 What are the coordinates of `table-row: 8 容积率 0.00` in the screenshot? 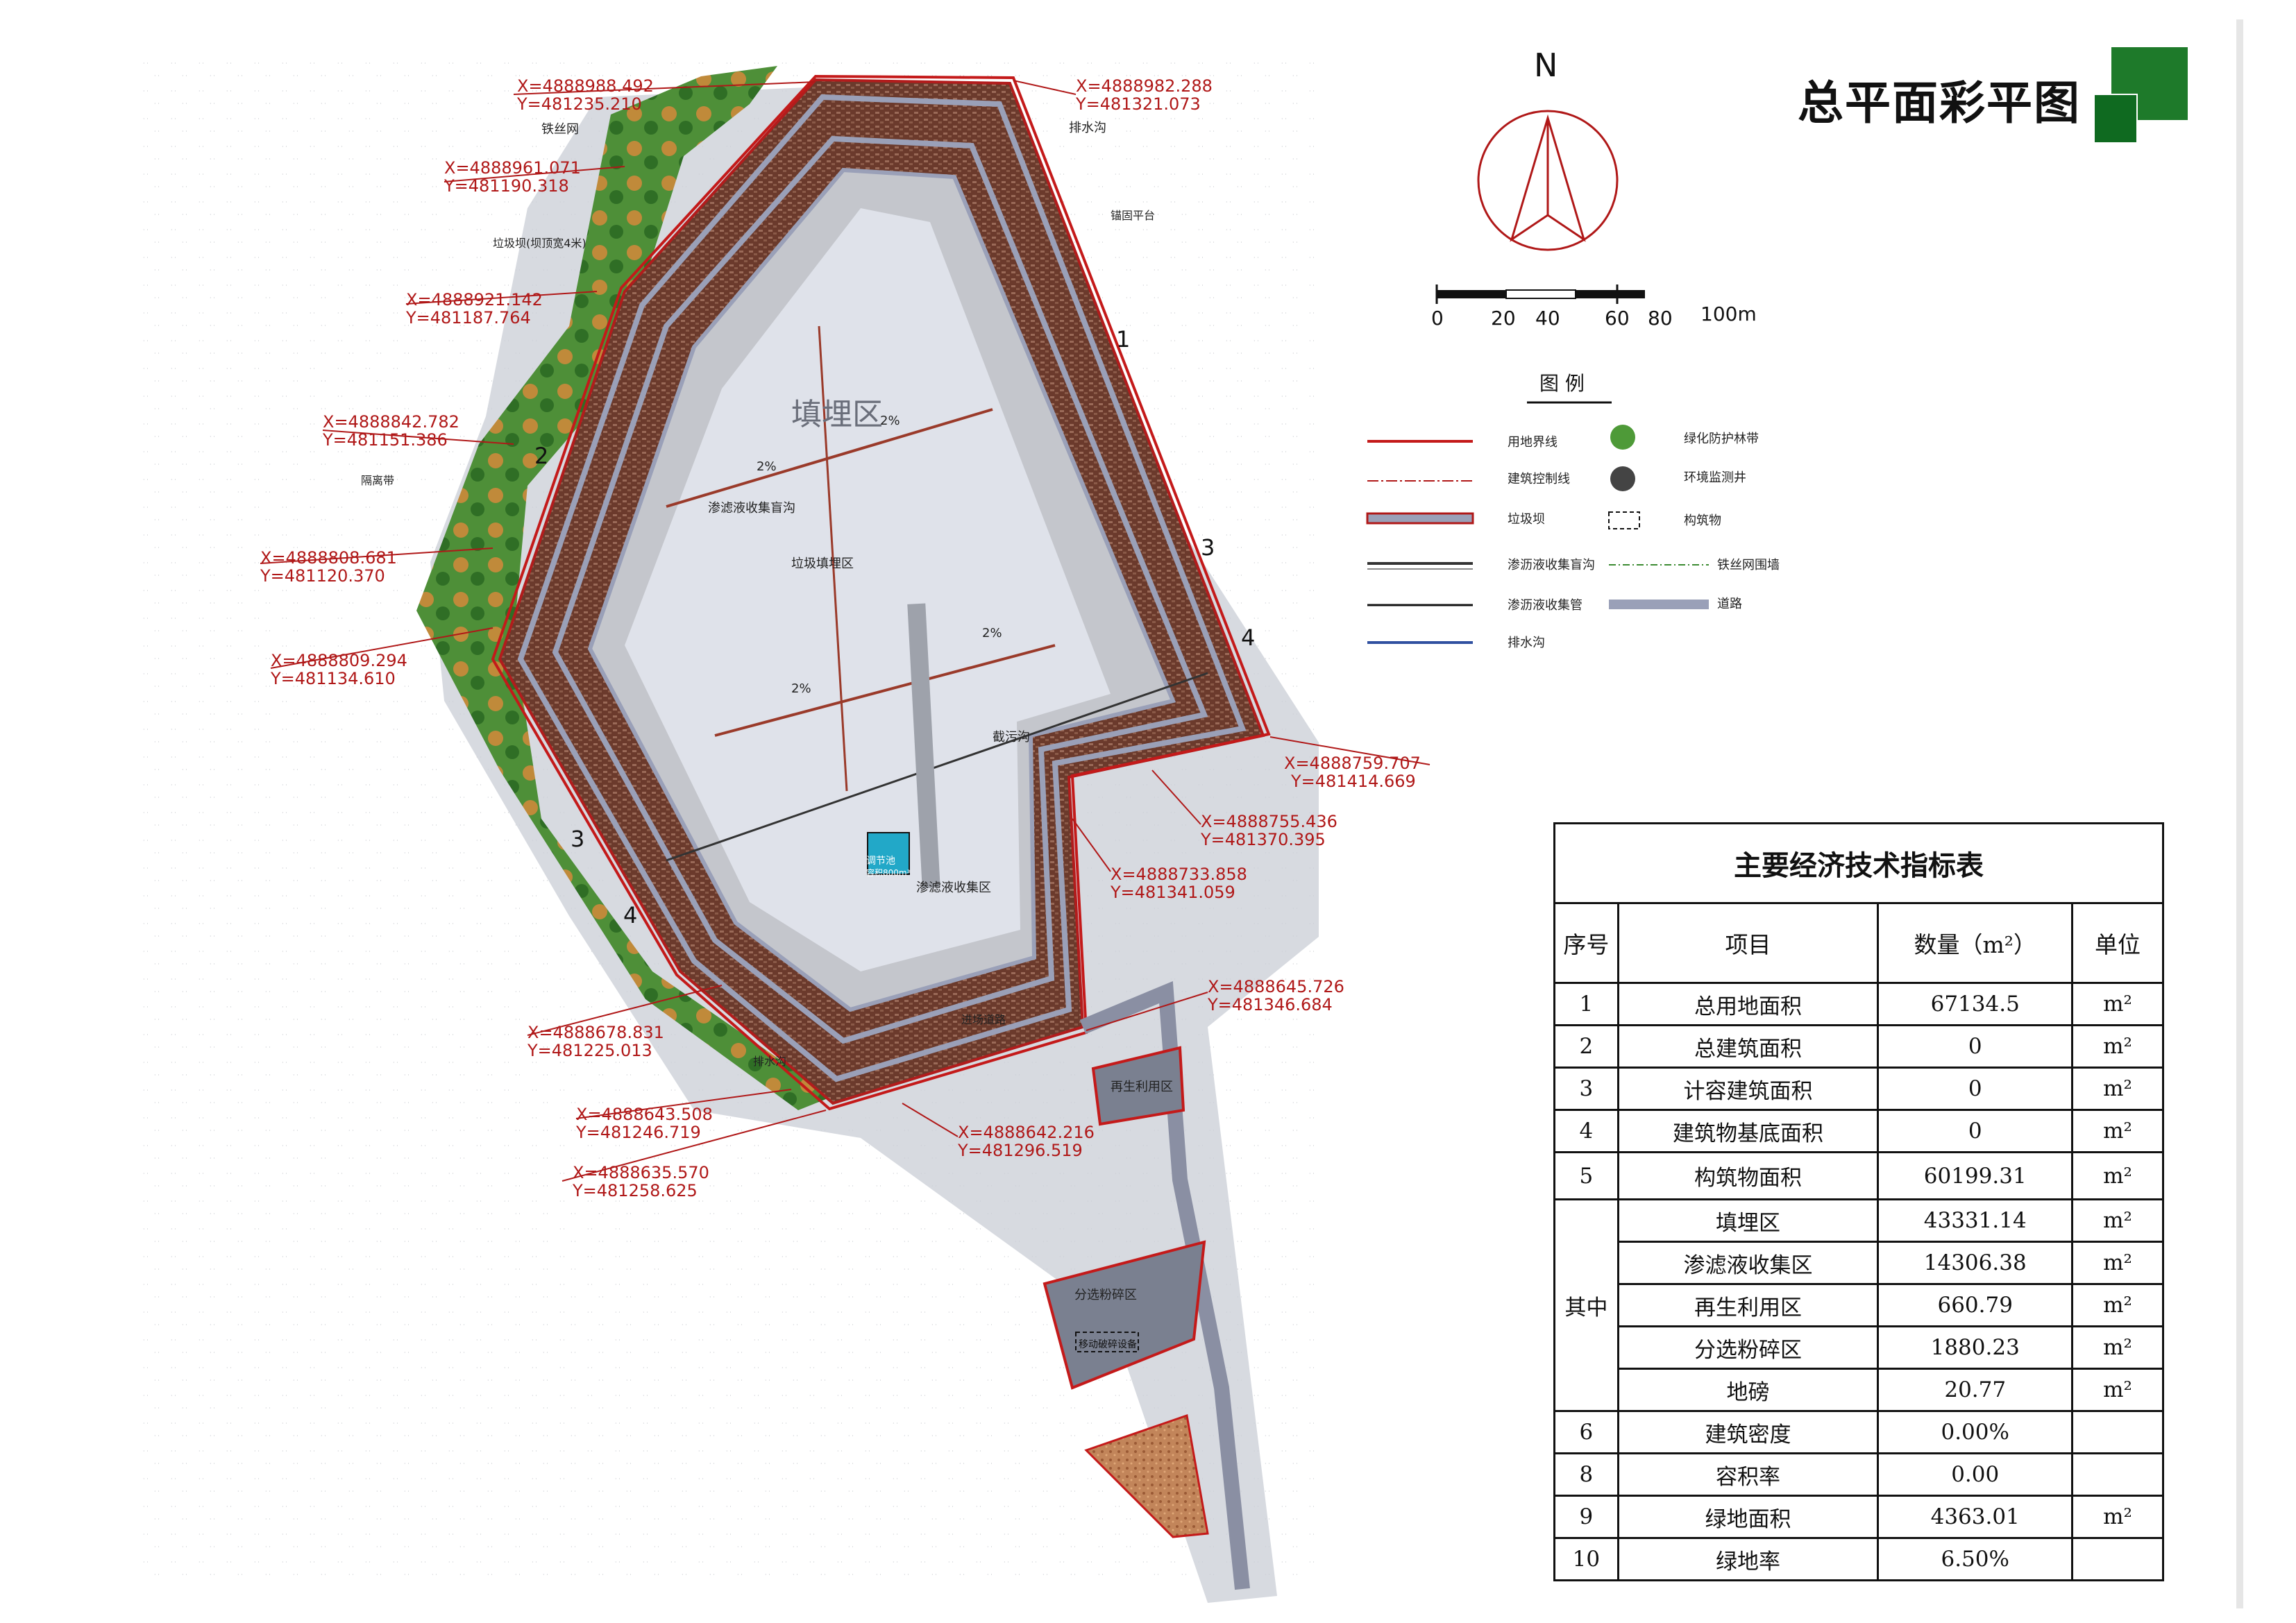 It's located at (1859, 1475).